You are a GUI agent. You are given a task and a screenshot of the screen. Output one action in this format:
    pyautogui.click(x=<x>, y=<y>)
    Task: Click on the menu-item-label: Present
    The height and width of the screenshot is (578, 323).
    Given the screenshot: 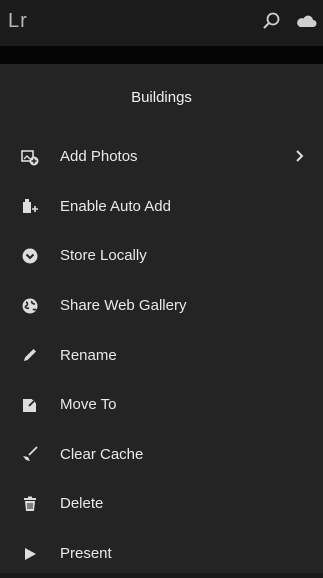 What is the action you would take?
    pyautogui.click(x=86, y=554)
    